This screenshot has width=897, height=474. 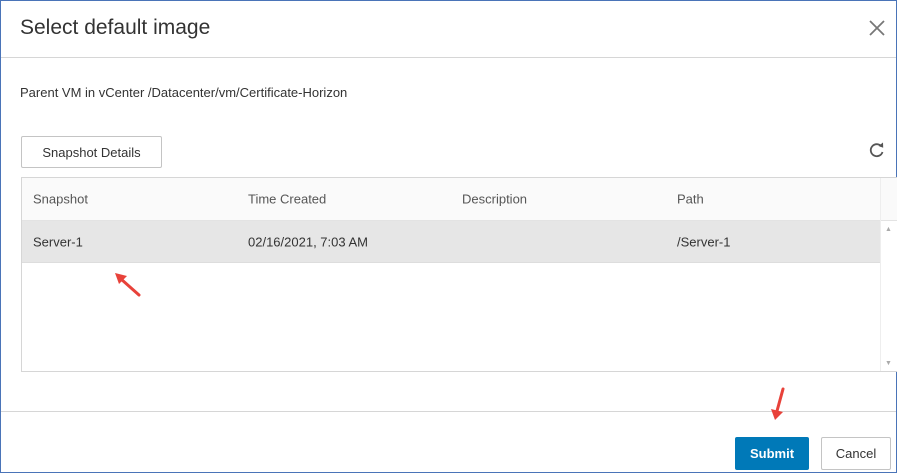 I want to click on dialog-header: Select default image, so click(x=448, y=29).